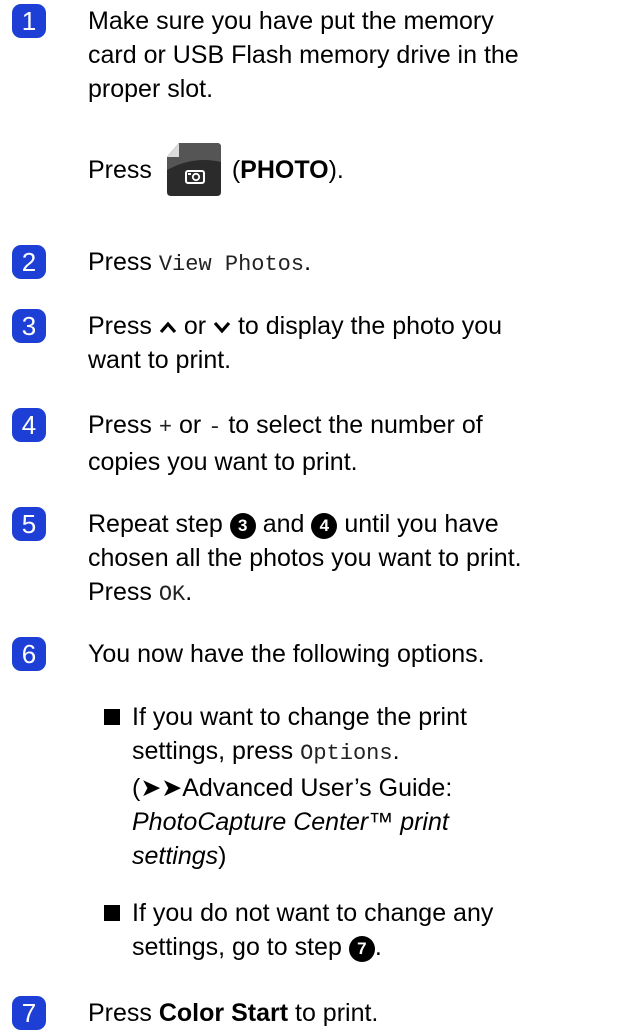  I want to click on step-line: chosen all the photos you want to print., so click(305, 558).